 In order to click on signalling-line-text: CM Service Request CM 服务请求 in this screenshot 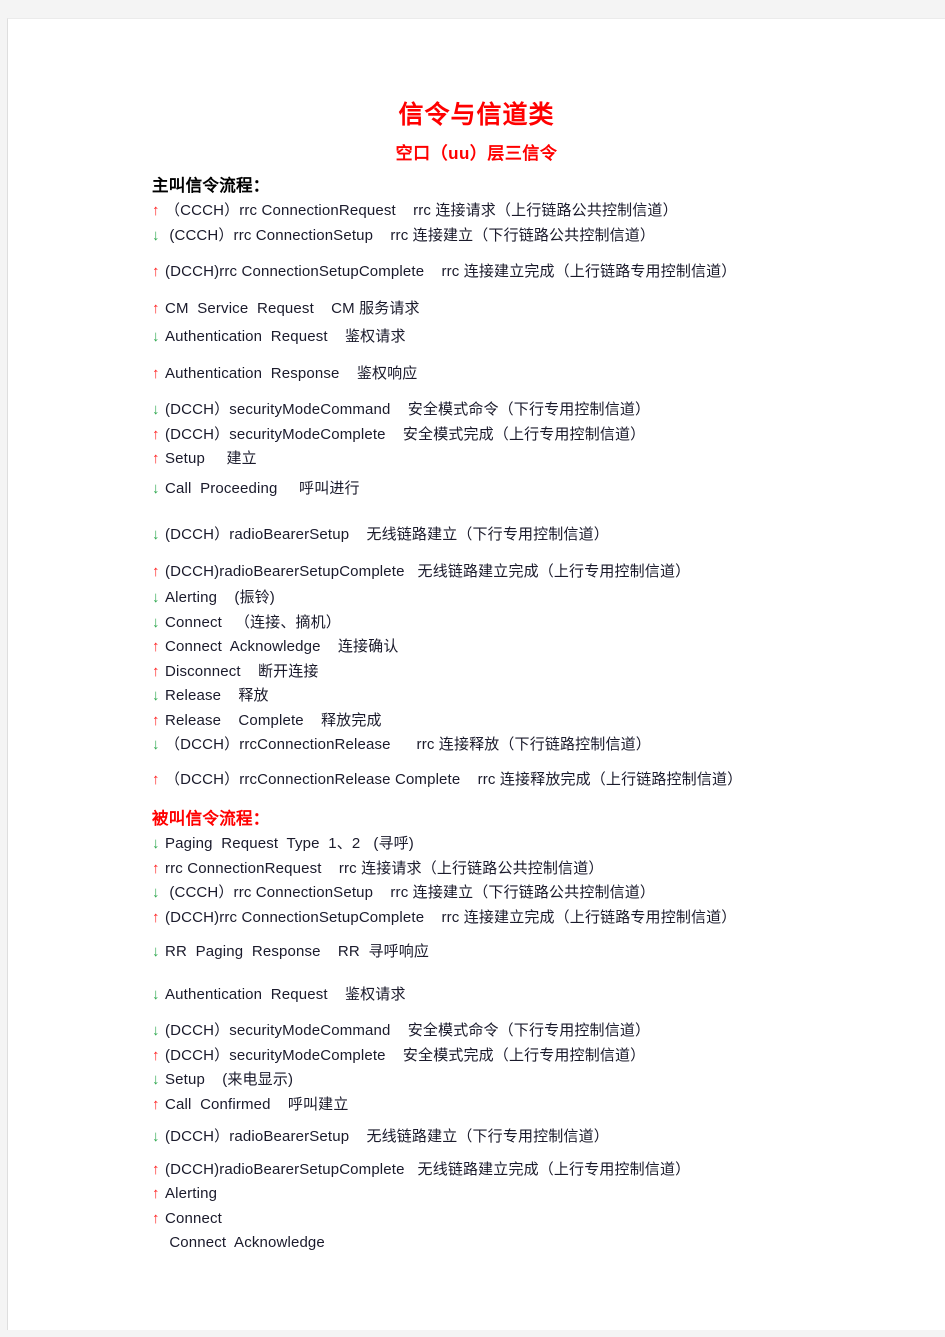, I will do `click(292, 308)`.